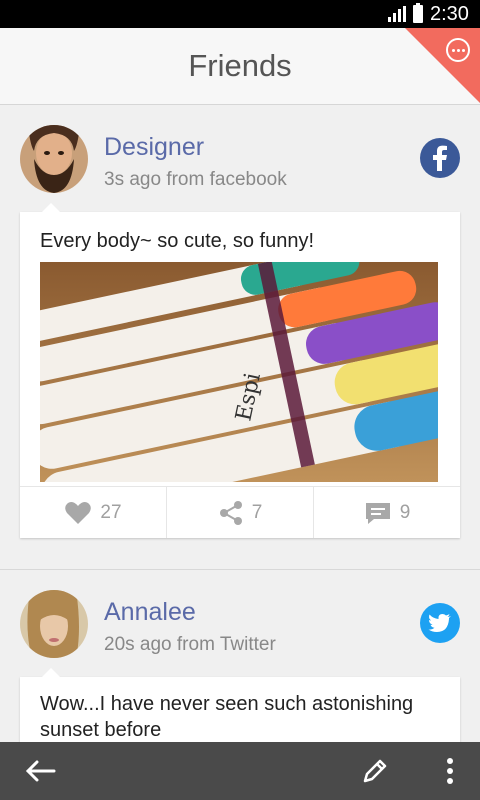  I want to click on signal-icon, so click(397, 14).